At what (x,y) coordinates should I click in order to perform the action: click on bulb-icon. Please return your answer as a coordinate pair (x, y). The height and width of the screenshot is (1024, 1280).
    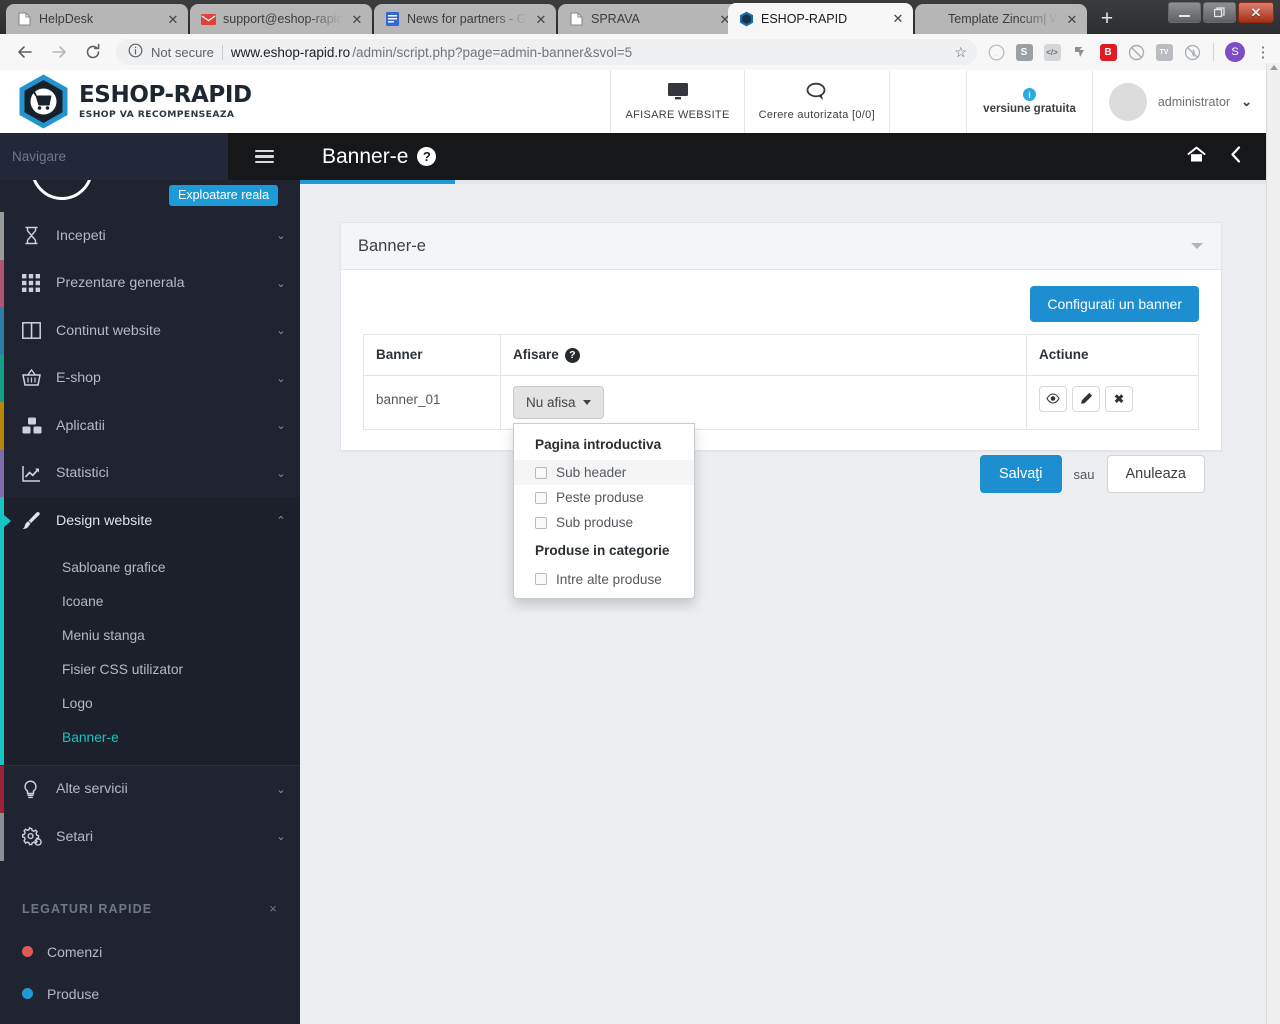
    Looking at the image, I should click on (39, 789).